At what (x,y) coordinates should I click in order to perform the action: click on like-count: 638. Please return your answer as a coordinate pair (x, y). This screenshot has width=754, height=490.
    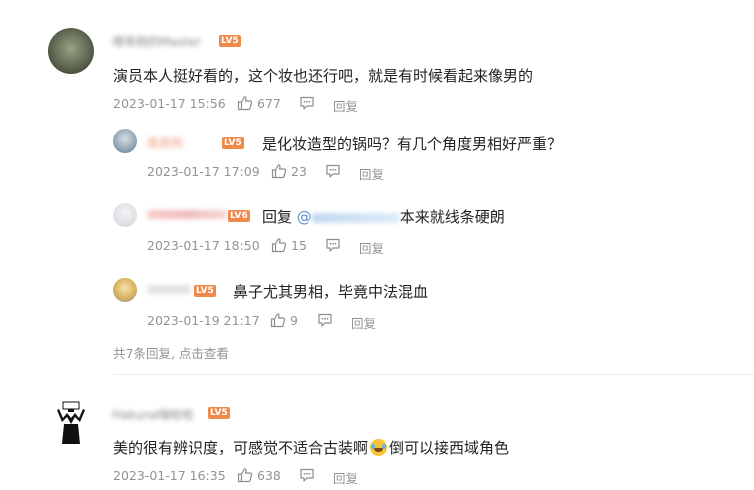
    Looking at the image, I should click on (269, 475).